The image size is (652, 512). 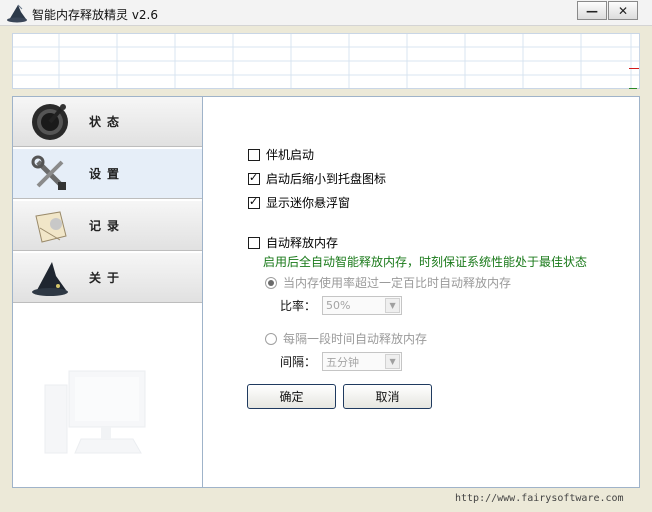 I want to click on dial-icon, so click(x=50, y=122).